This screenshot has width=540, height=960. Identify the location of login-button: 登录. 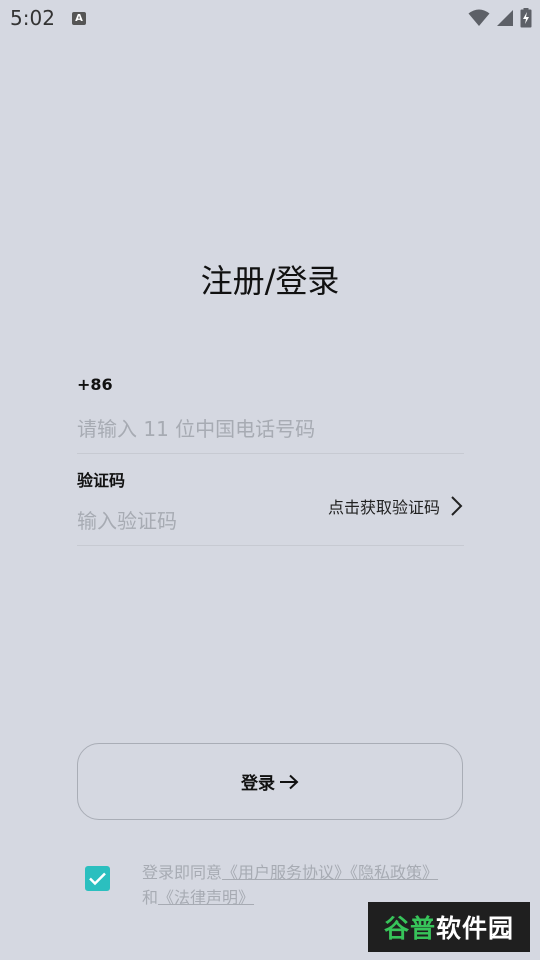
(270, 781).